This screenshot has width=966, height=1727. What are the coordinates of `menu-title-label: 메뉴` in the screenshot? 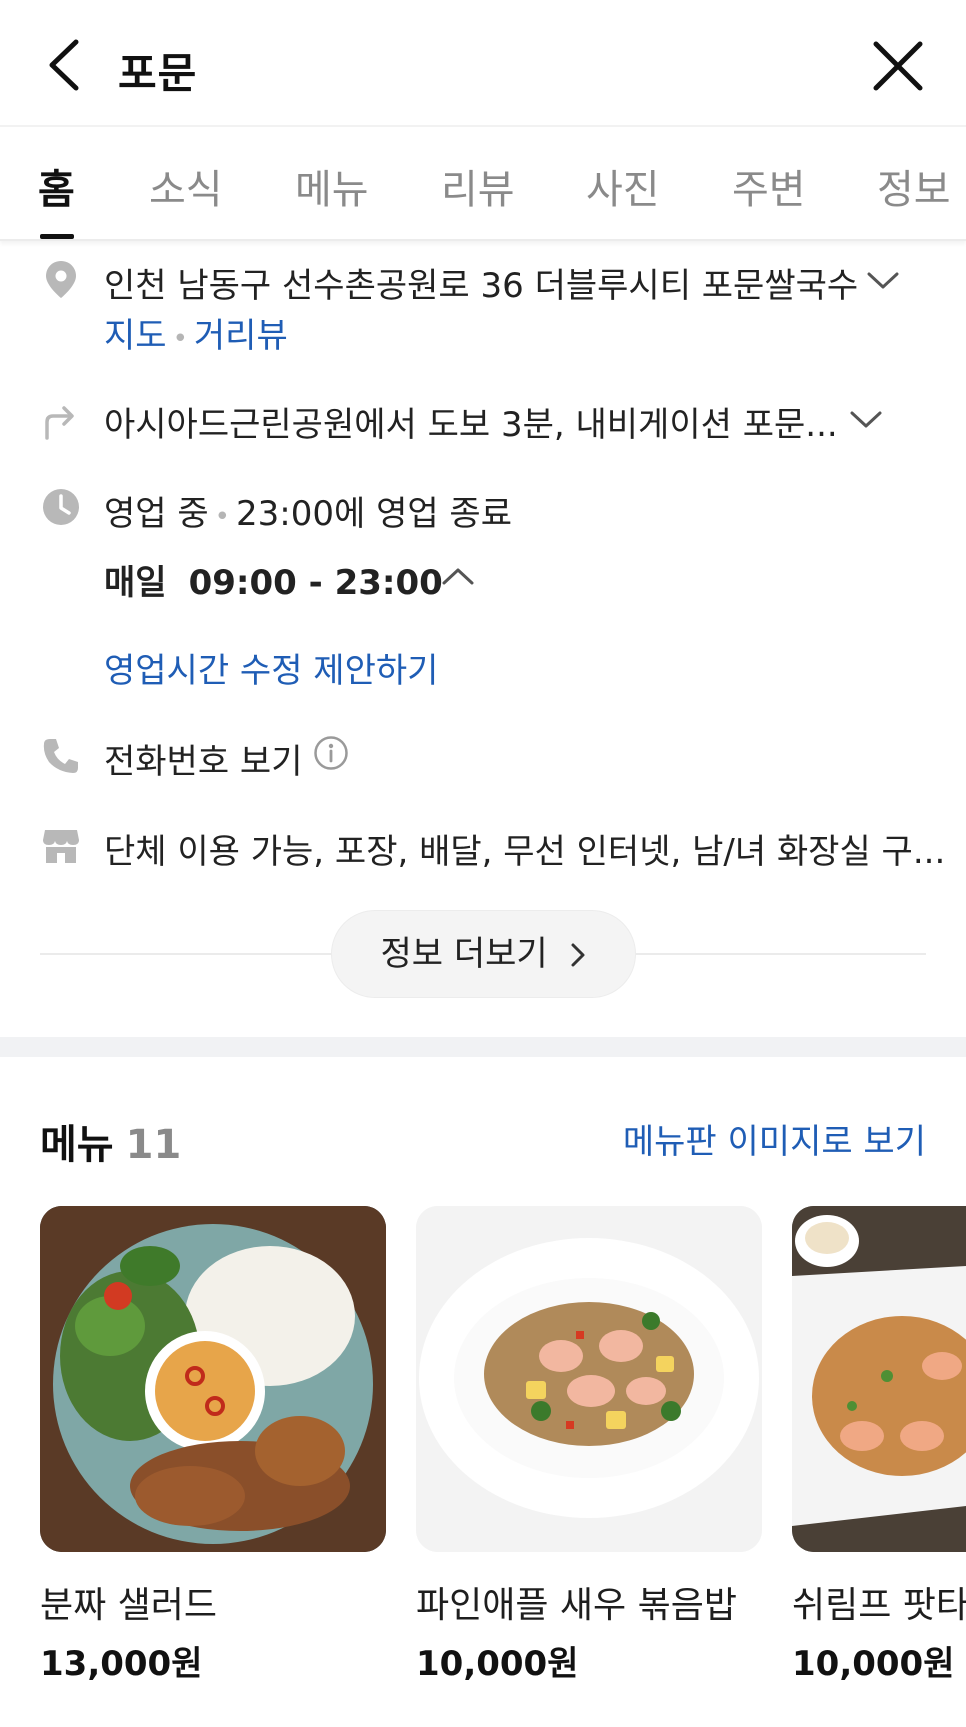 It's located at (77, 1145).